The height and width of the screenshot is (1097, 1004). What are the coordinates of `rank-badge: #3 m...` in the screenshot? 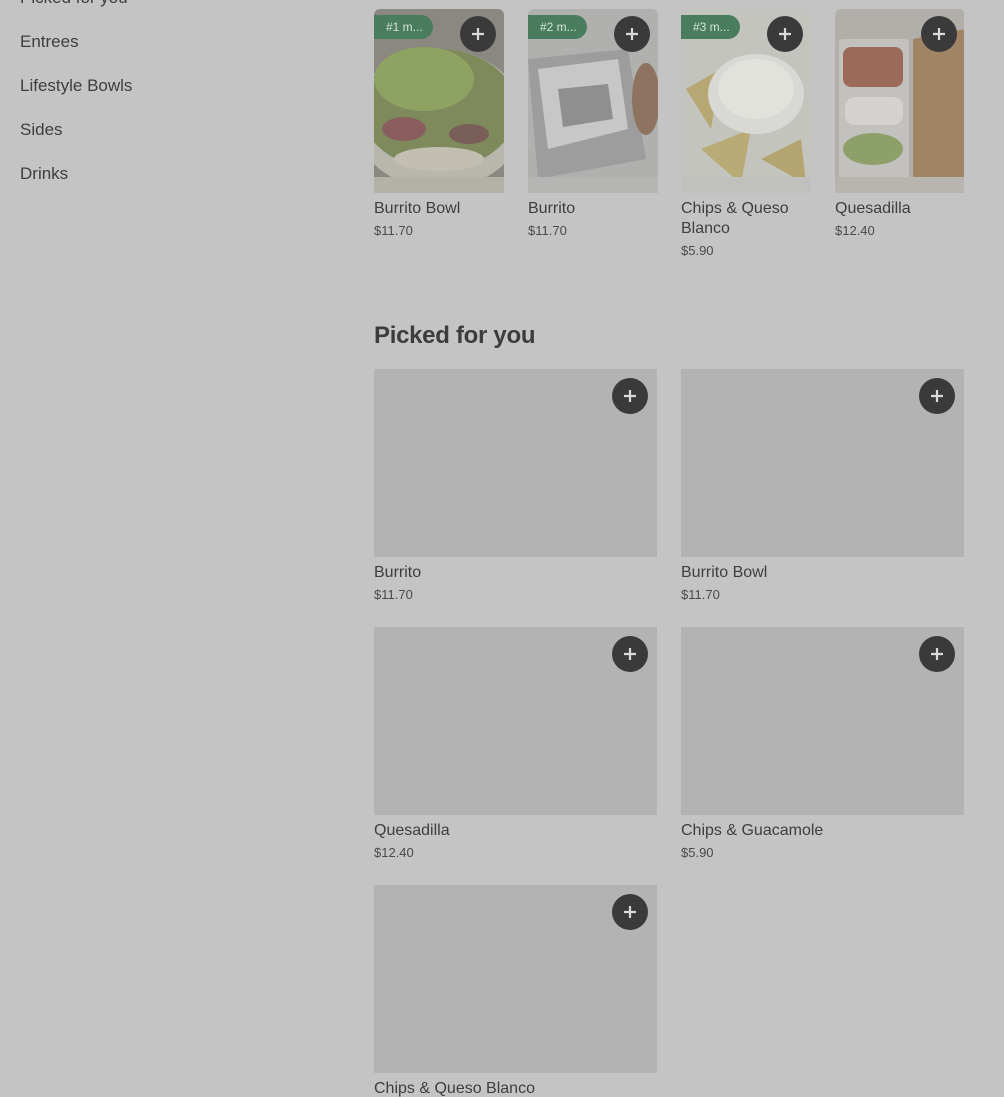 It's located at (710, 27).